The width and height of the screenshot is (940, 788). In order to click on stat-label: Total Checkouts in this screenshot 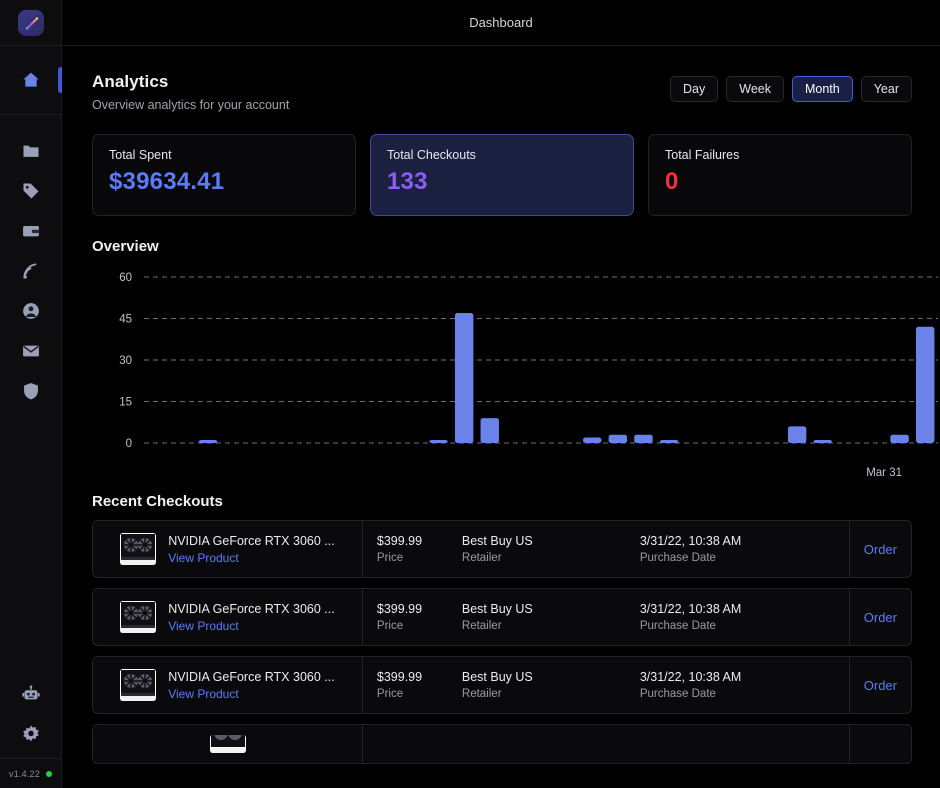, I will do `click(431, 155)`.